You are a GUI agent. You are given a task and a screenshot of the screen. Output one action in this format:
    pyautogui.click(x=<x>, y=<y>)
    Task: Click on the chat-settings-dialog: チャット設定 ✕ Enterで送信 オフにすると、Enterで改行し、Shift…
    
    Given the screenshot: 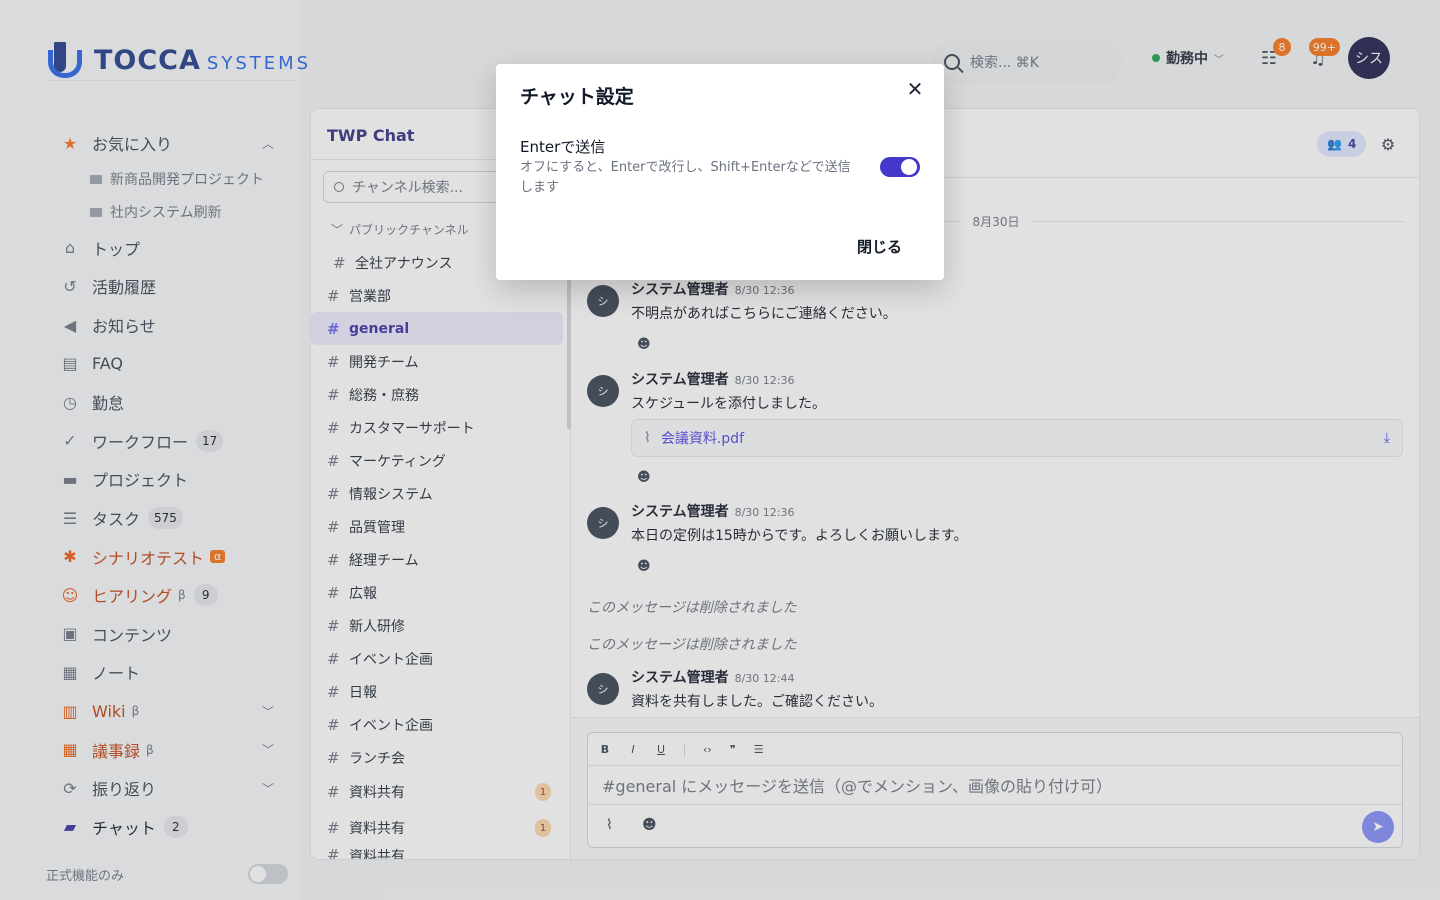 What is the action you would take?
    pyautogui.click(x=720, y=172)
    